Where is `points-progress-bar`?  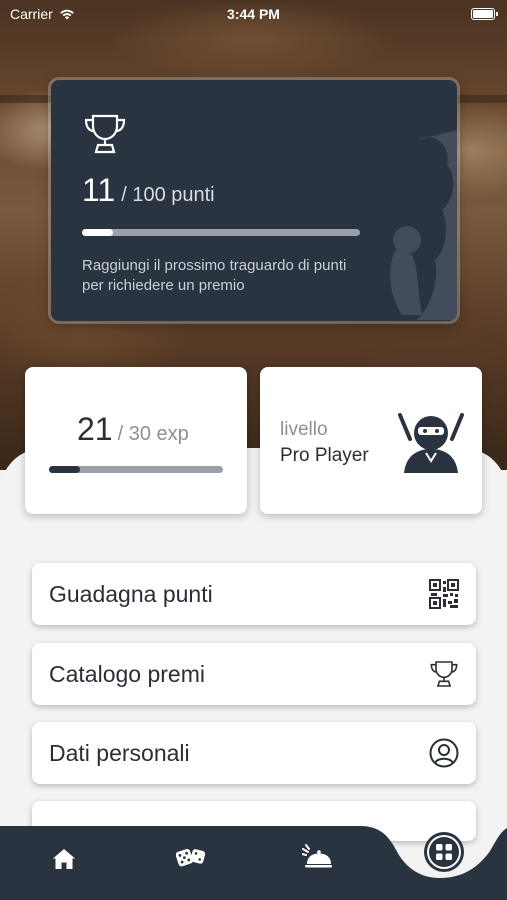
points-progress-bar is located at coordinates (221, 232).